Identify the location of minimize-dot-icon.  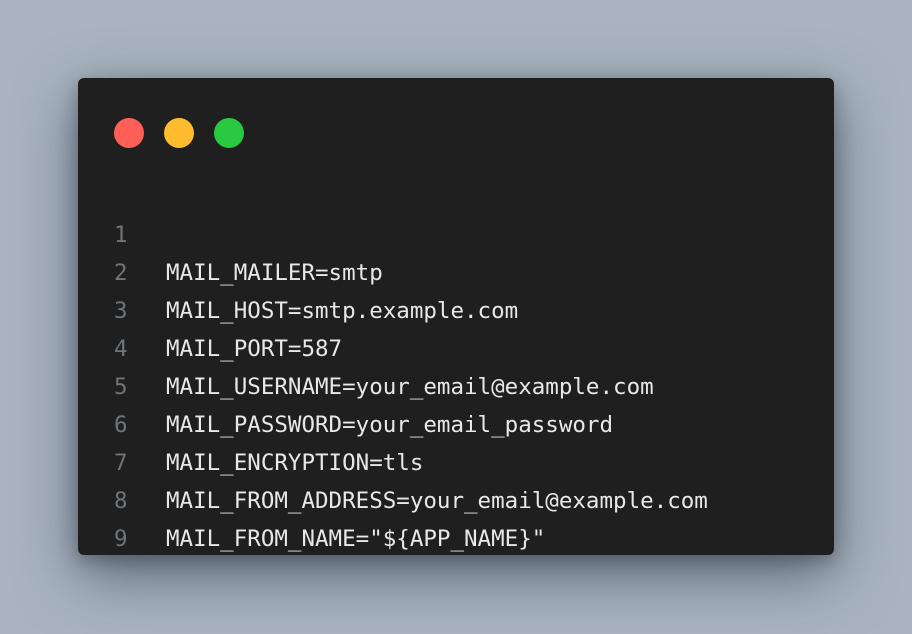
(179, 133).